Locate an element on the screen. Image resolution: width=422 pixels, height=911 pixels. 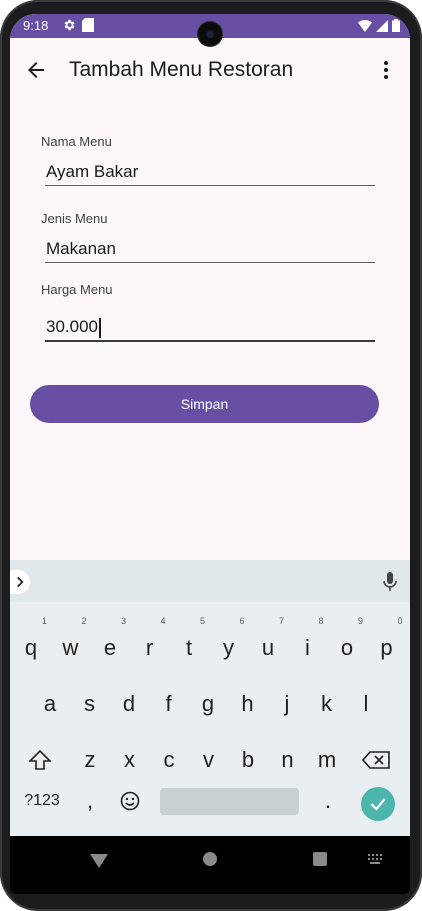
key-h: h is located at coordinates (248, 704).